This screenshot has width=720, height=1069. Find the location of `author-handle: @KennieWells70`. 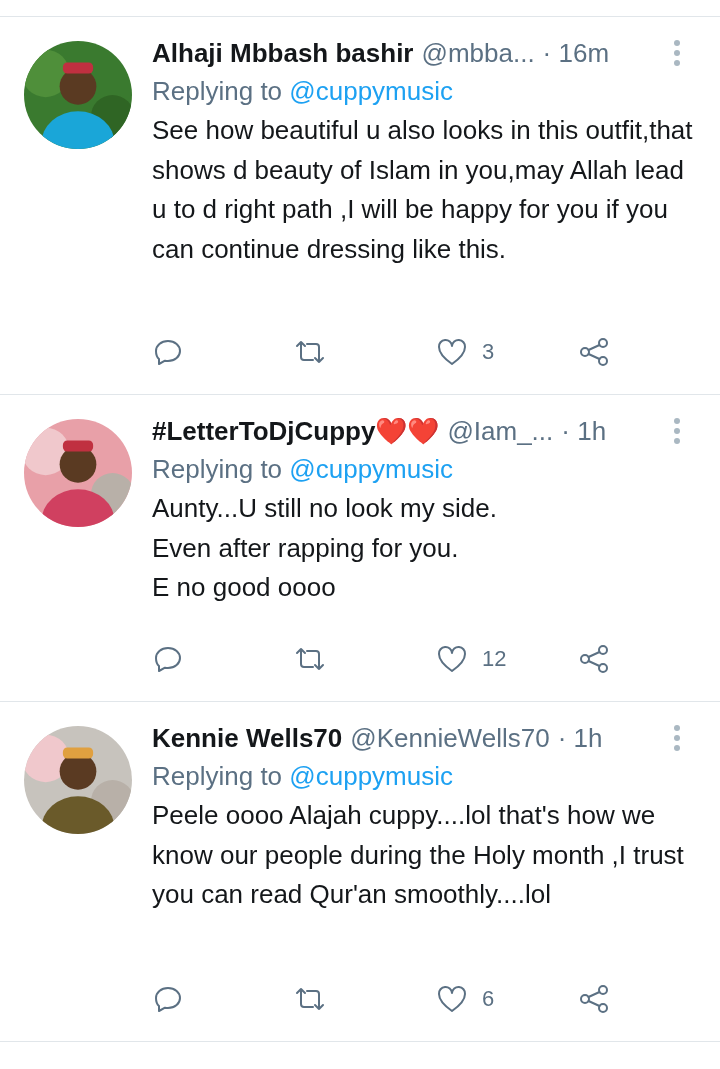

author-handle: @KennieWells70 is located at coordinates (450, 738).